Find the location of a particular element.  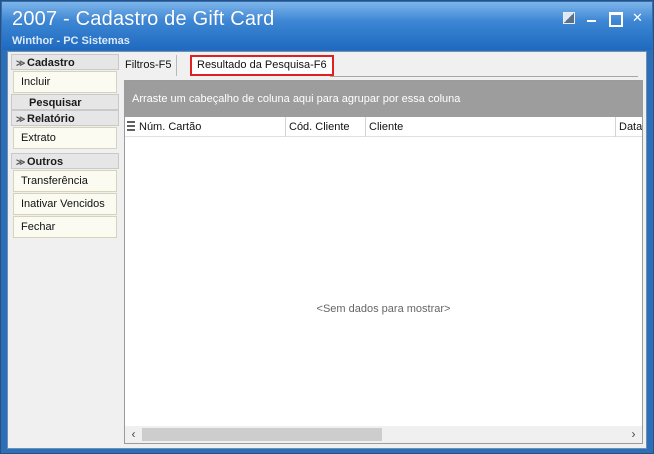

sidebar-group-label: Outros is located at coordinates (45, 162).